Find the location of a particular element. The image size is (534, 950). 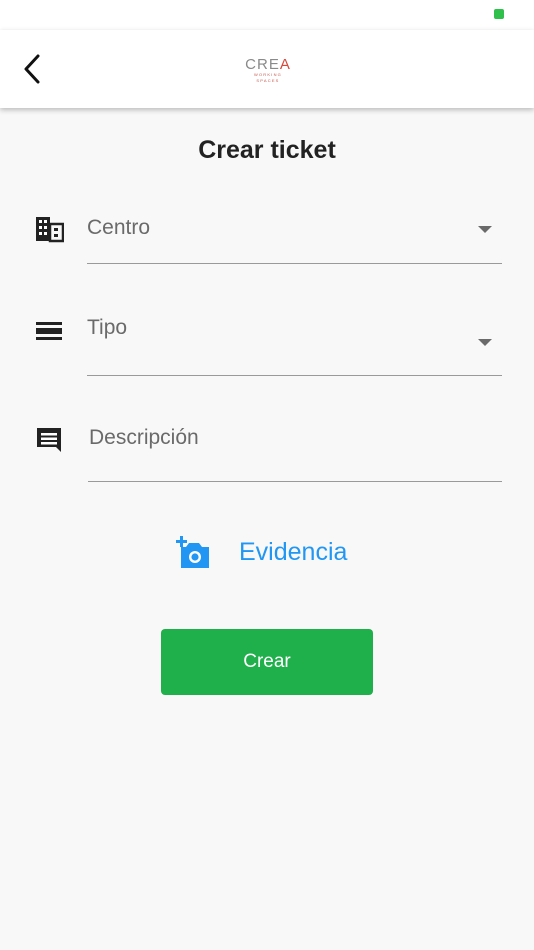

status-bar is located at coordinates (267, 15).